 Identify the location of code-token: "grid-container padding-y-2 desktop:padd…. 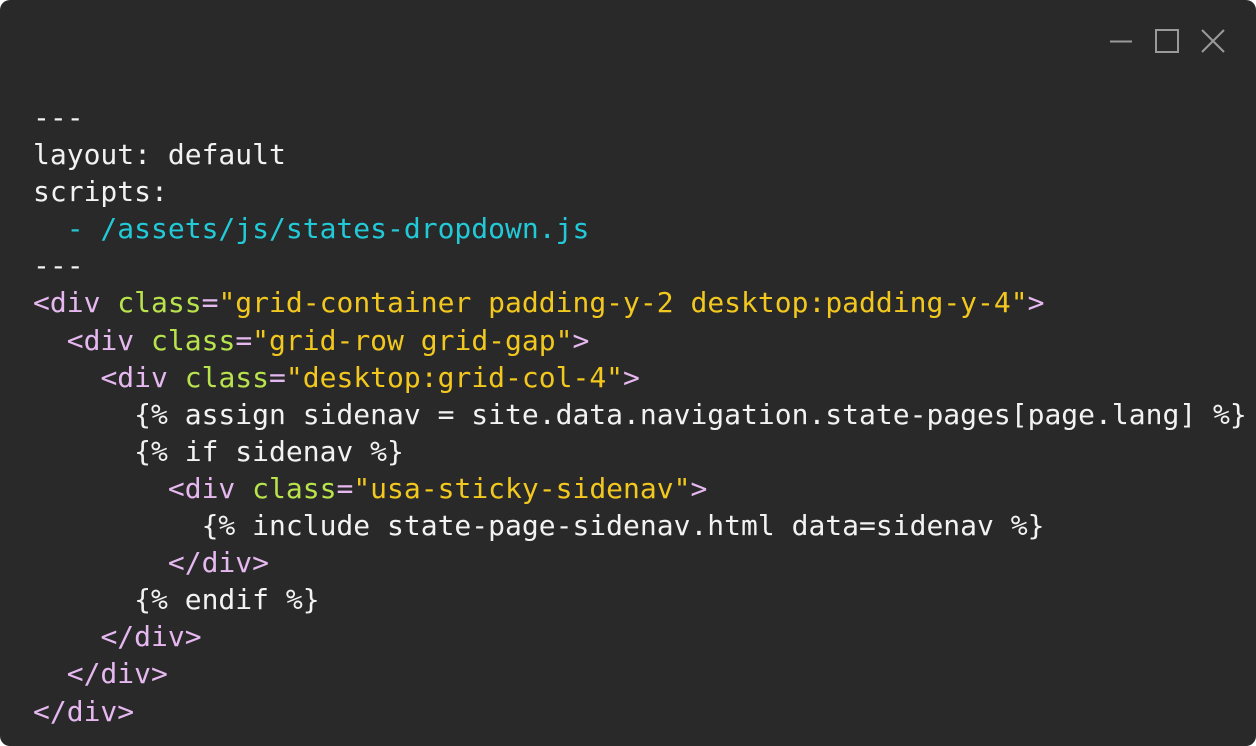
(623, 303).